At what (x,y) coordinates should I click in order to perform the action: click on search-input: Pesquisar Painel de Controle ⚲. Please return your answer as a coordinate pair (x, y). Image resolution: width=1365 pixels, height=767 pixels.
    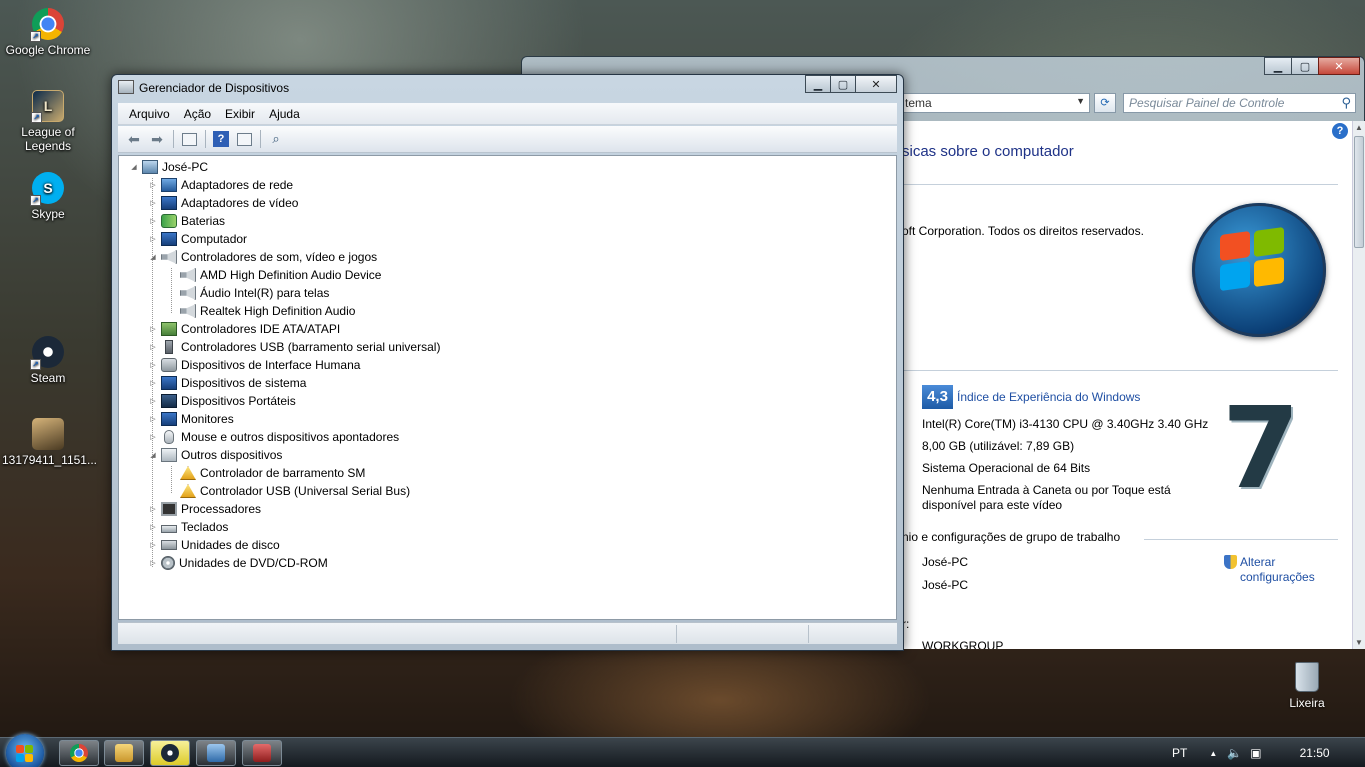
    Looking at the image, I should click on (1239, 103).